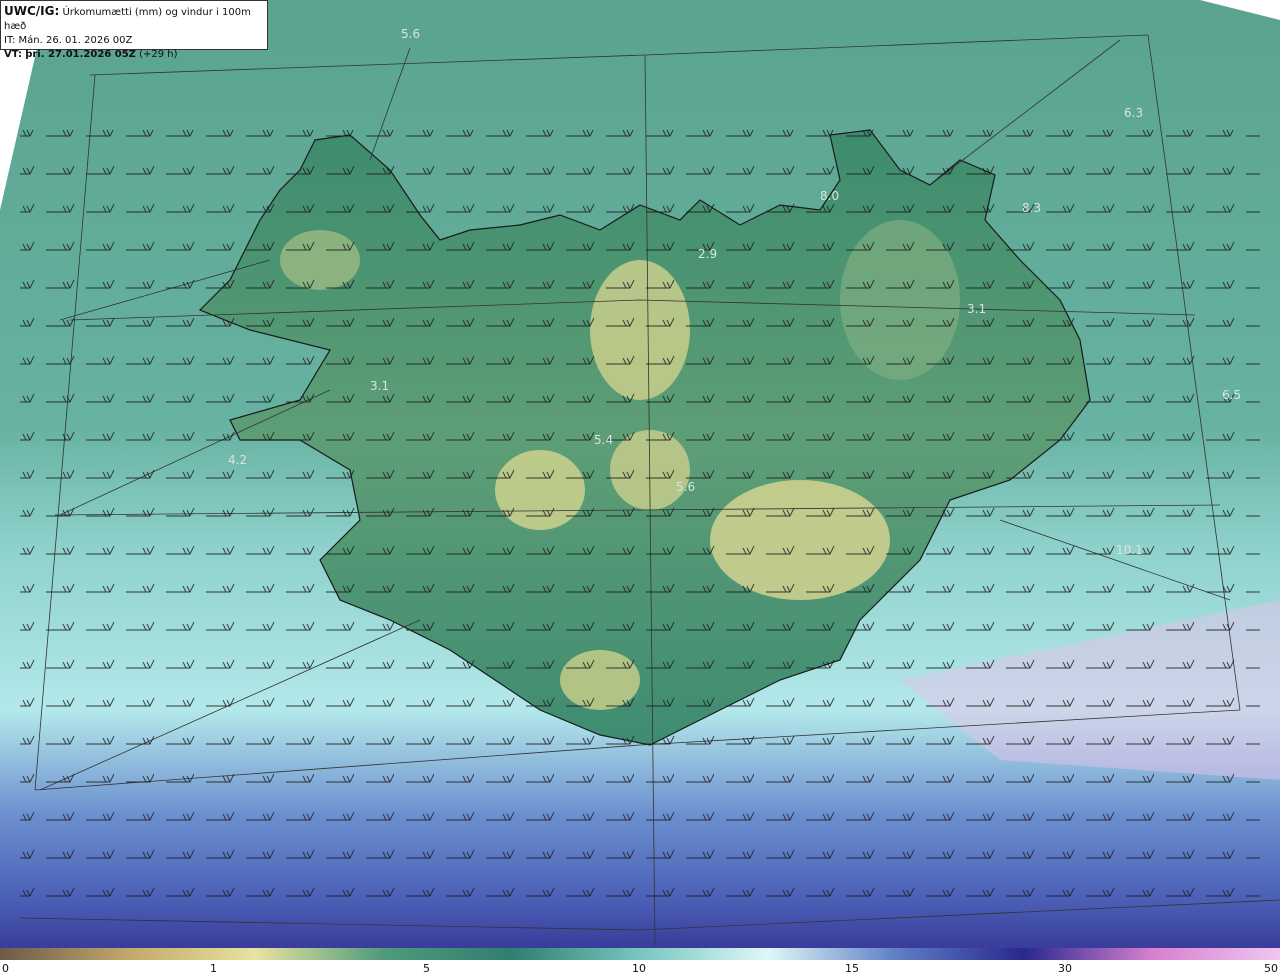 The height and width of the screenshot is (978, 1280). I want to click on it-value: Mán. 26. 01. 2026 00Z, so click(75, 40).